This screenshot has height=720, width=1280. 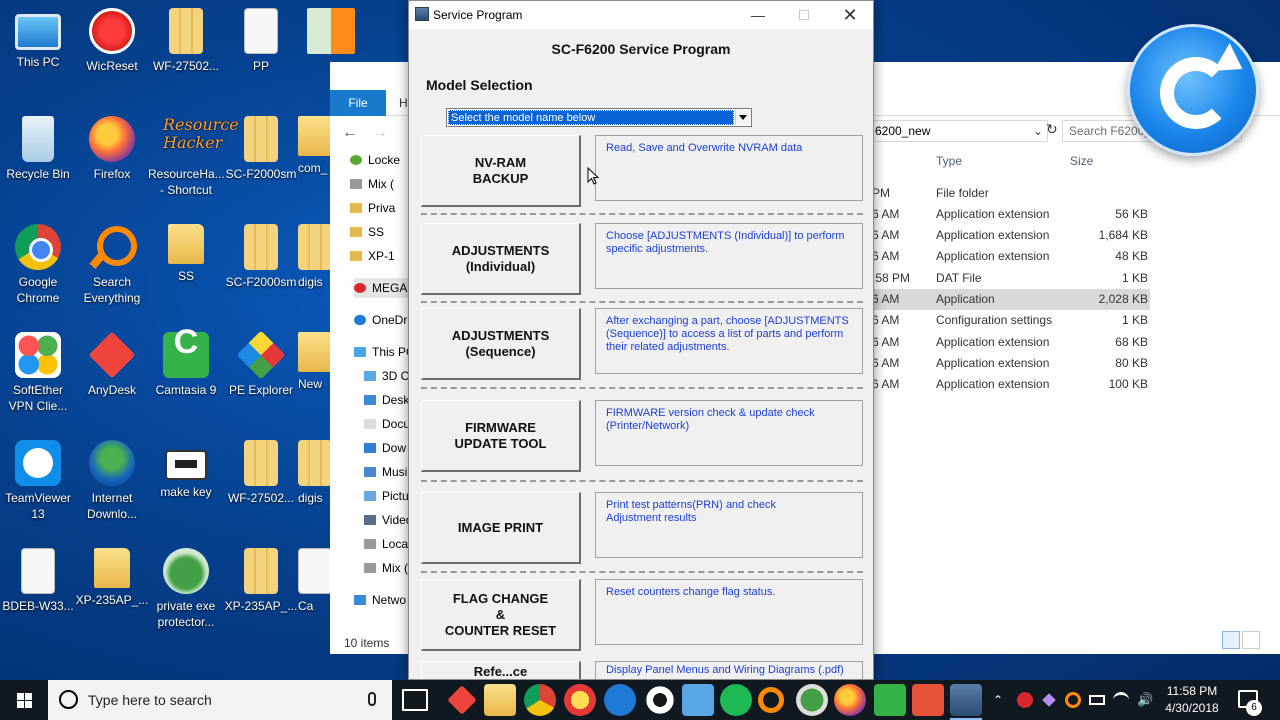 I want to click on nav-item: Priva, so click(x=372, y=208).